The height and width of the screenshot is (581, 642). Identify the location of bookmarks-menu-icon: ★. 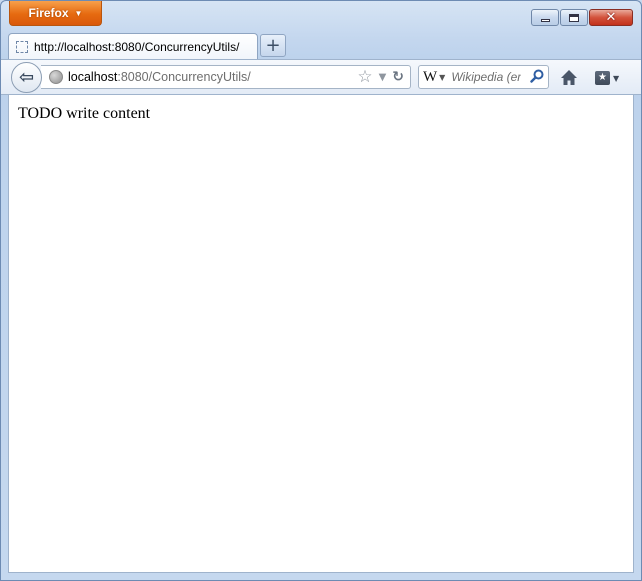
(602, 78).